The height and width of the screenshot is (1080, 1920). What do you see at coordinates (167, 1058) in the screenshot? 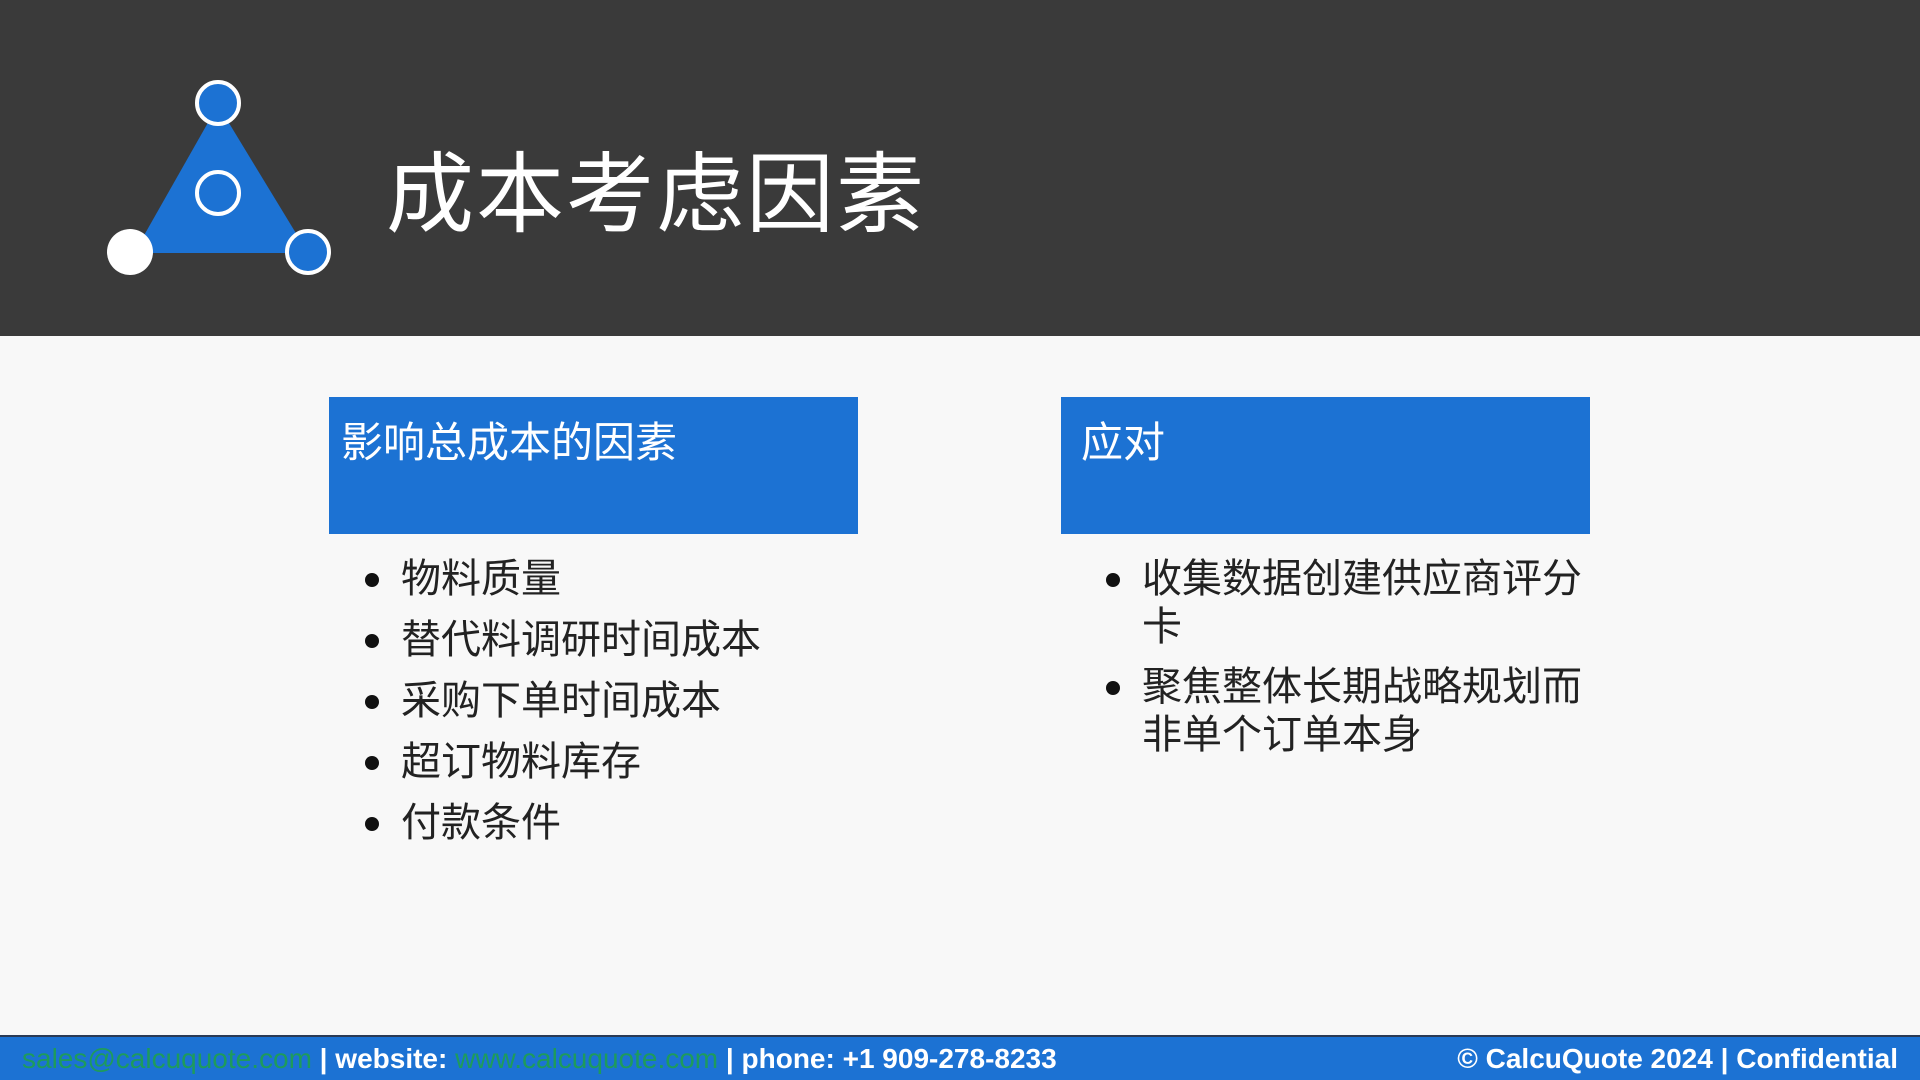
I see `email-link: sales@calcuquote.com` at bounding box center [167, 1058].